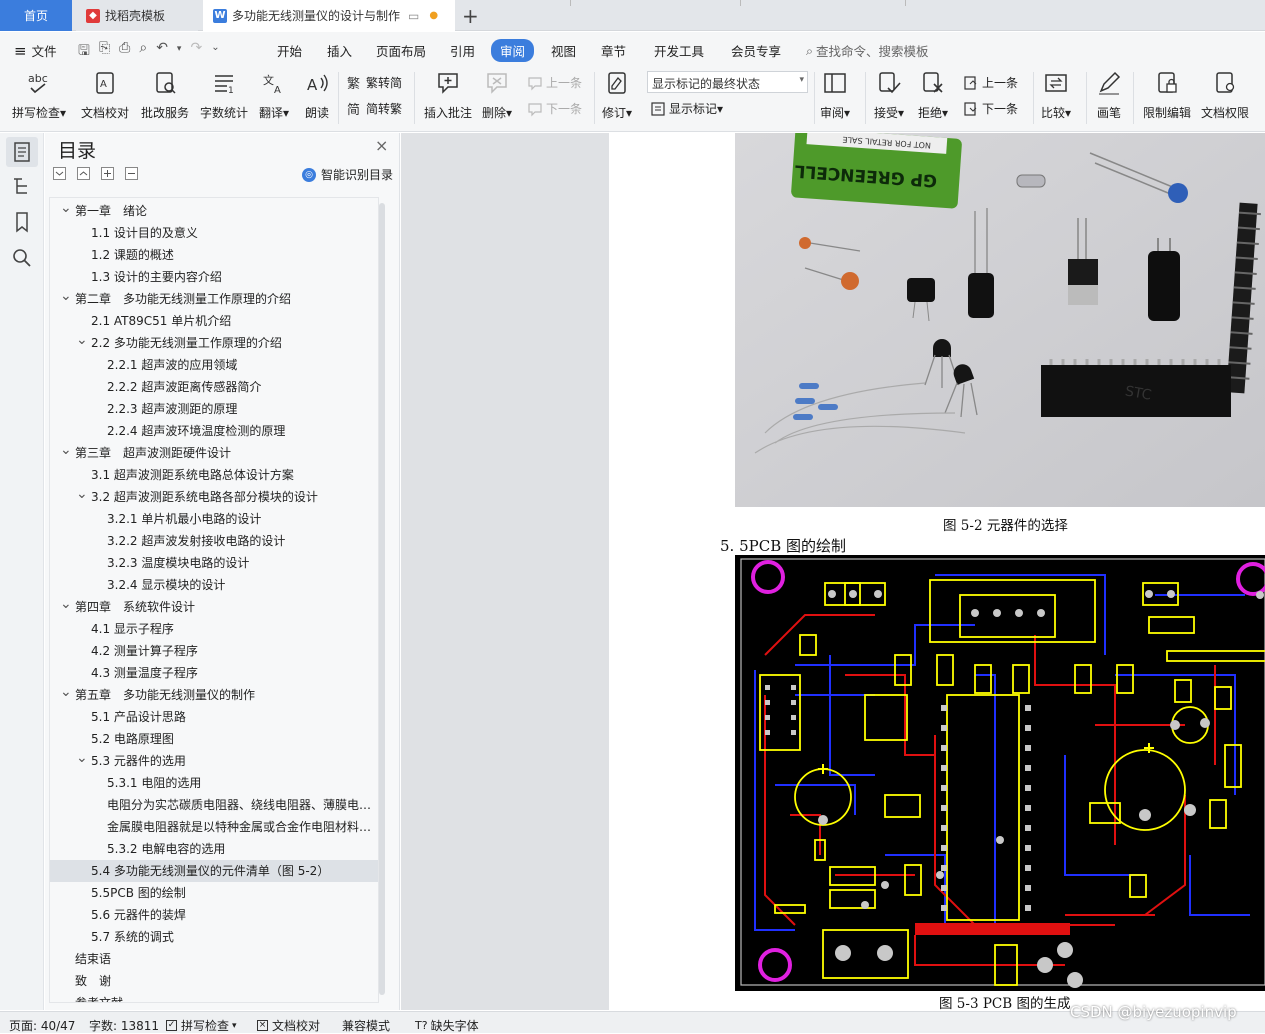 The height and width of the screenshot is (1034, 1265). What do you see at coordinates (756, 50) in the screenshot?
I see `menu-vip: 会员专享` at bounding box center [756, 50].